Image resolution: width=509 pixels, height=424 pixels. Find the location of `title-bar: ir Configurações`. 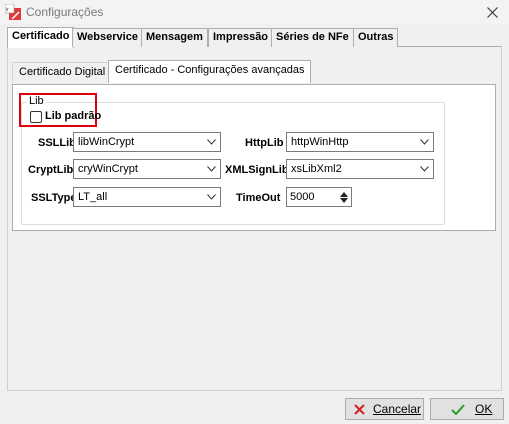

title-bar: ir Configurações is located at coordinates (254, 12).